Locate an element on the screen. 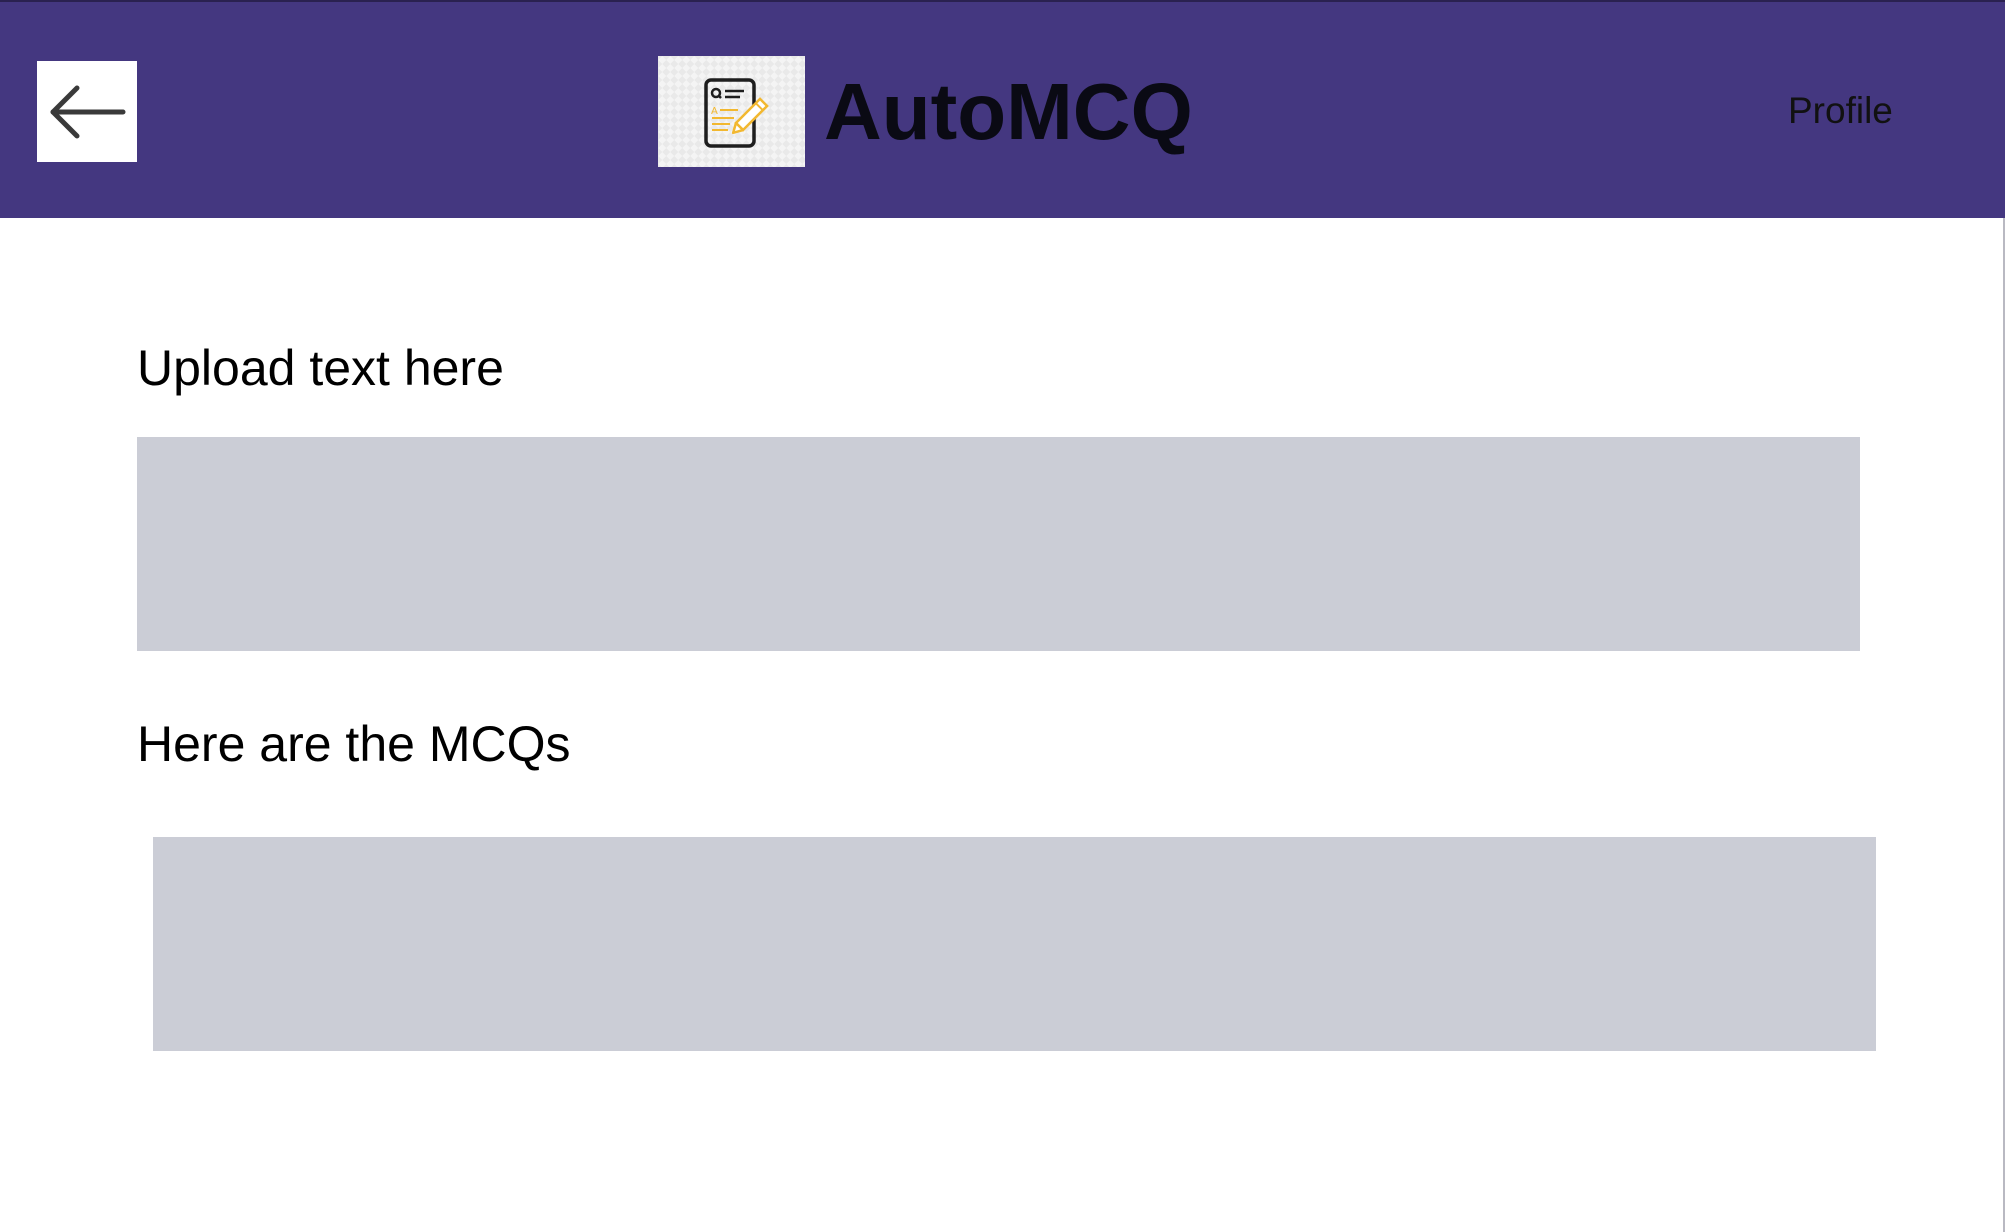 The height and width of the screenshot is (1232, 2005). app-logo: A is located at coordinates (731, 111).